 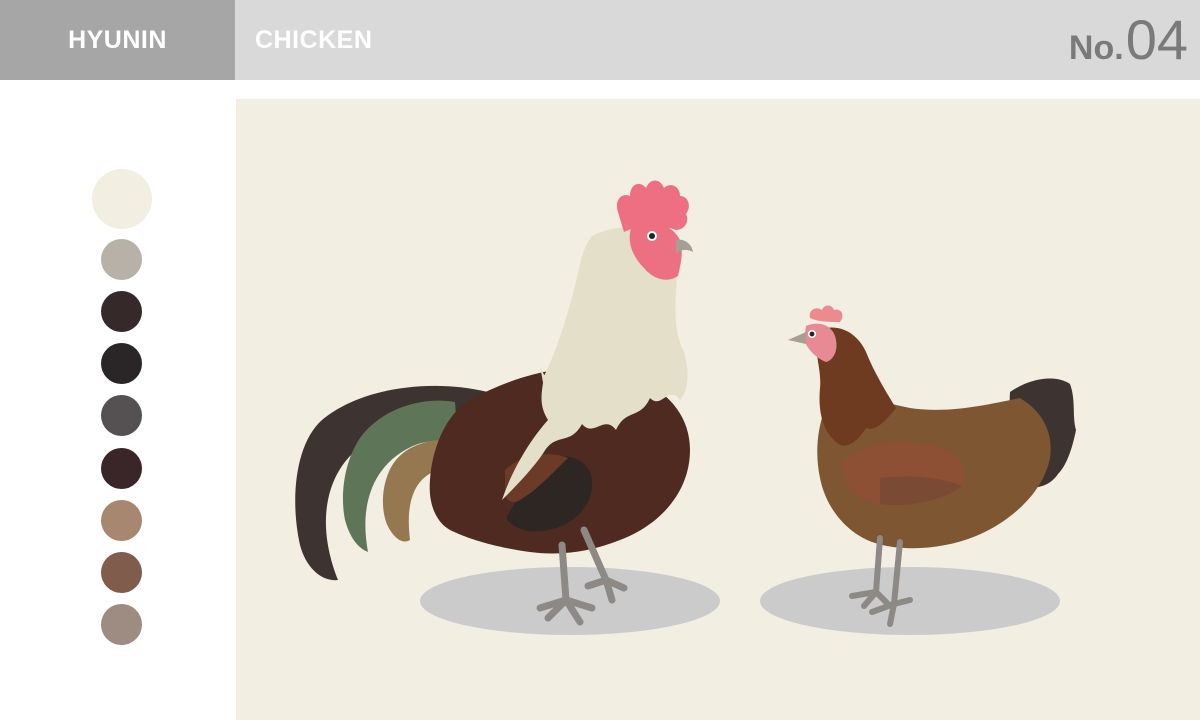 What do you see at coordinates (1096, 48) in the screenshot?
I see `number-prefix: No.` at bounding box center [1096, 48].